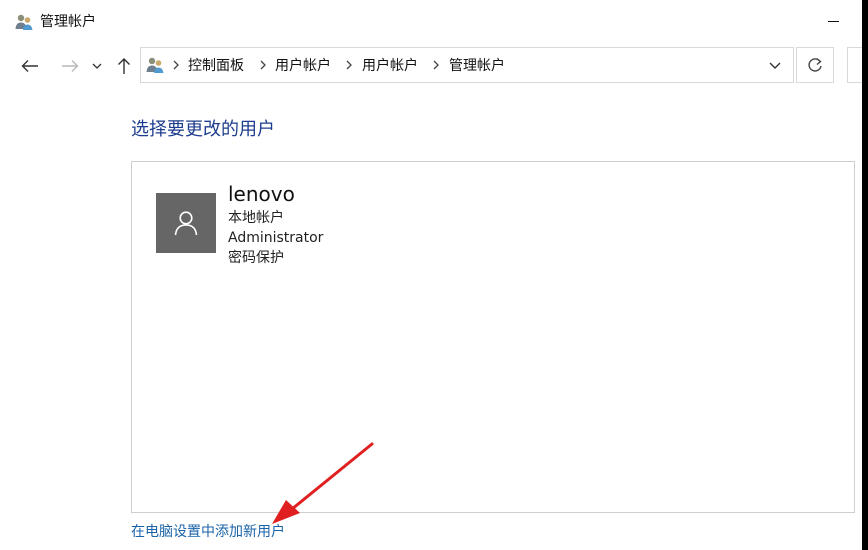 This screenshot has height=550, width=868. I want to click on user-icon, so click(186, 223).